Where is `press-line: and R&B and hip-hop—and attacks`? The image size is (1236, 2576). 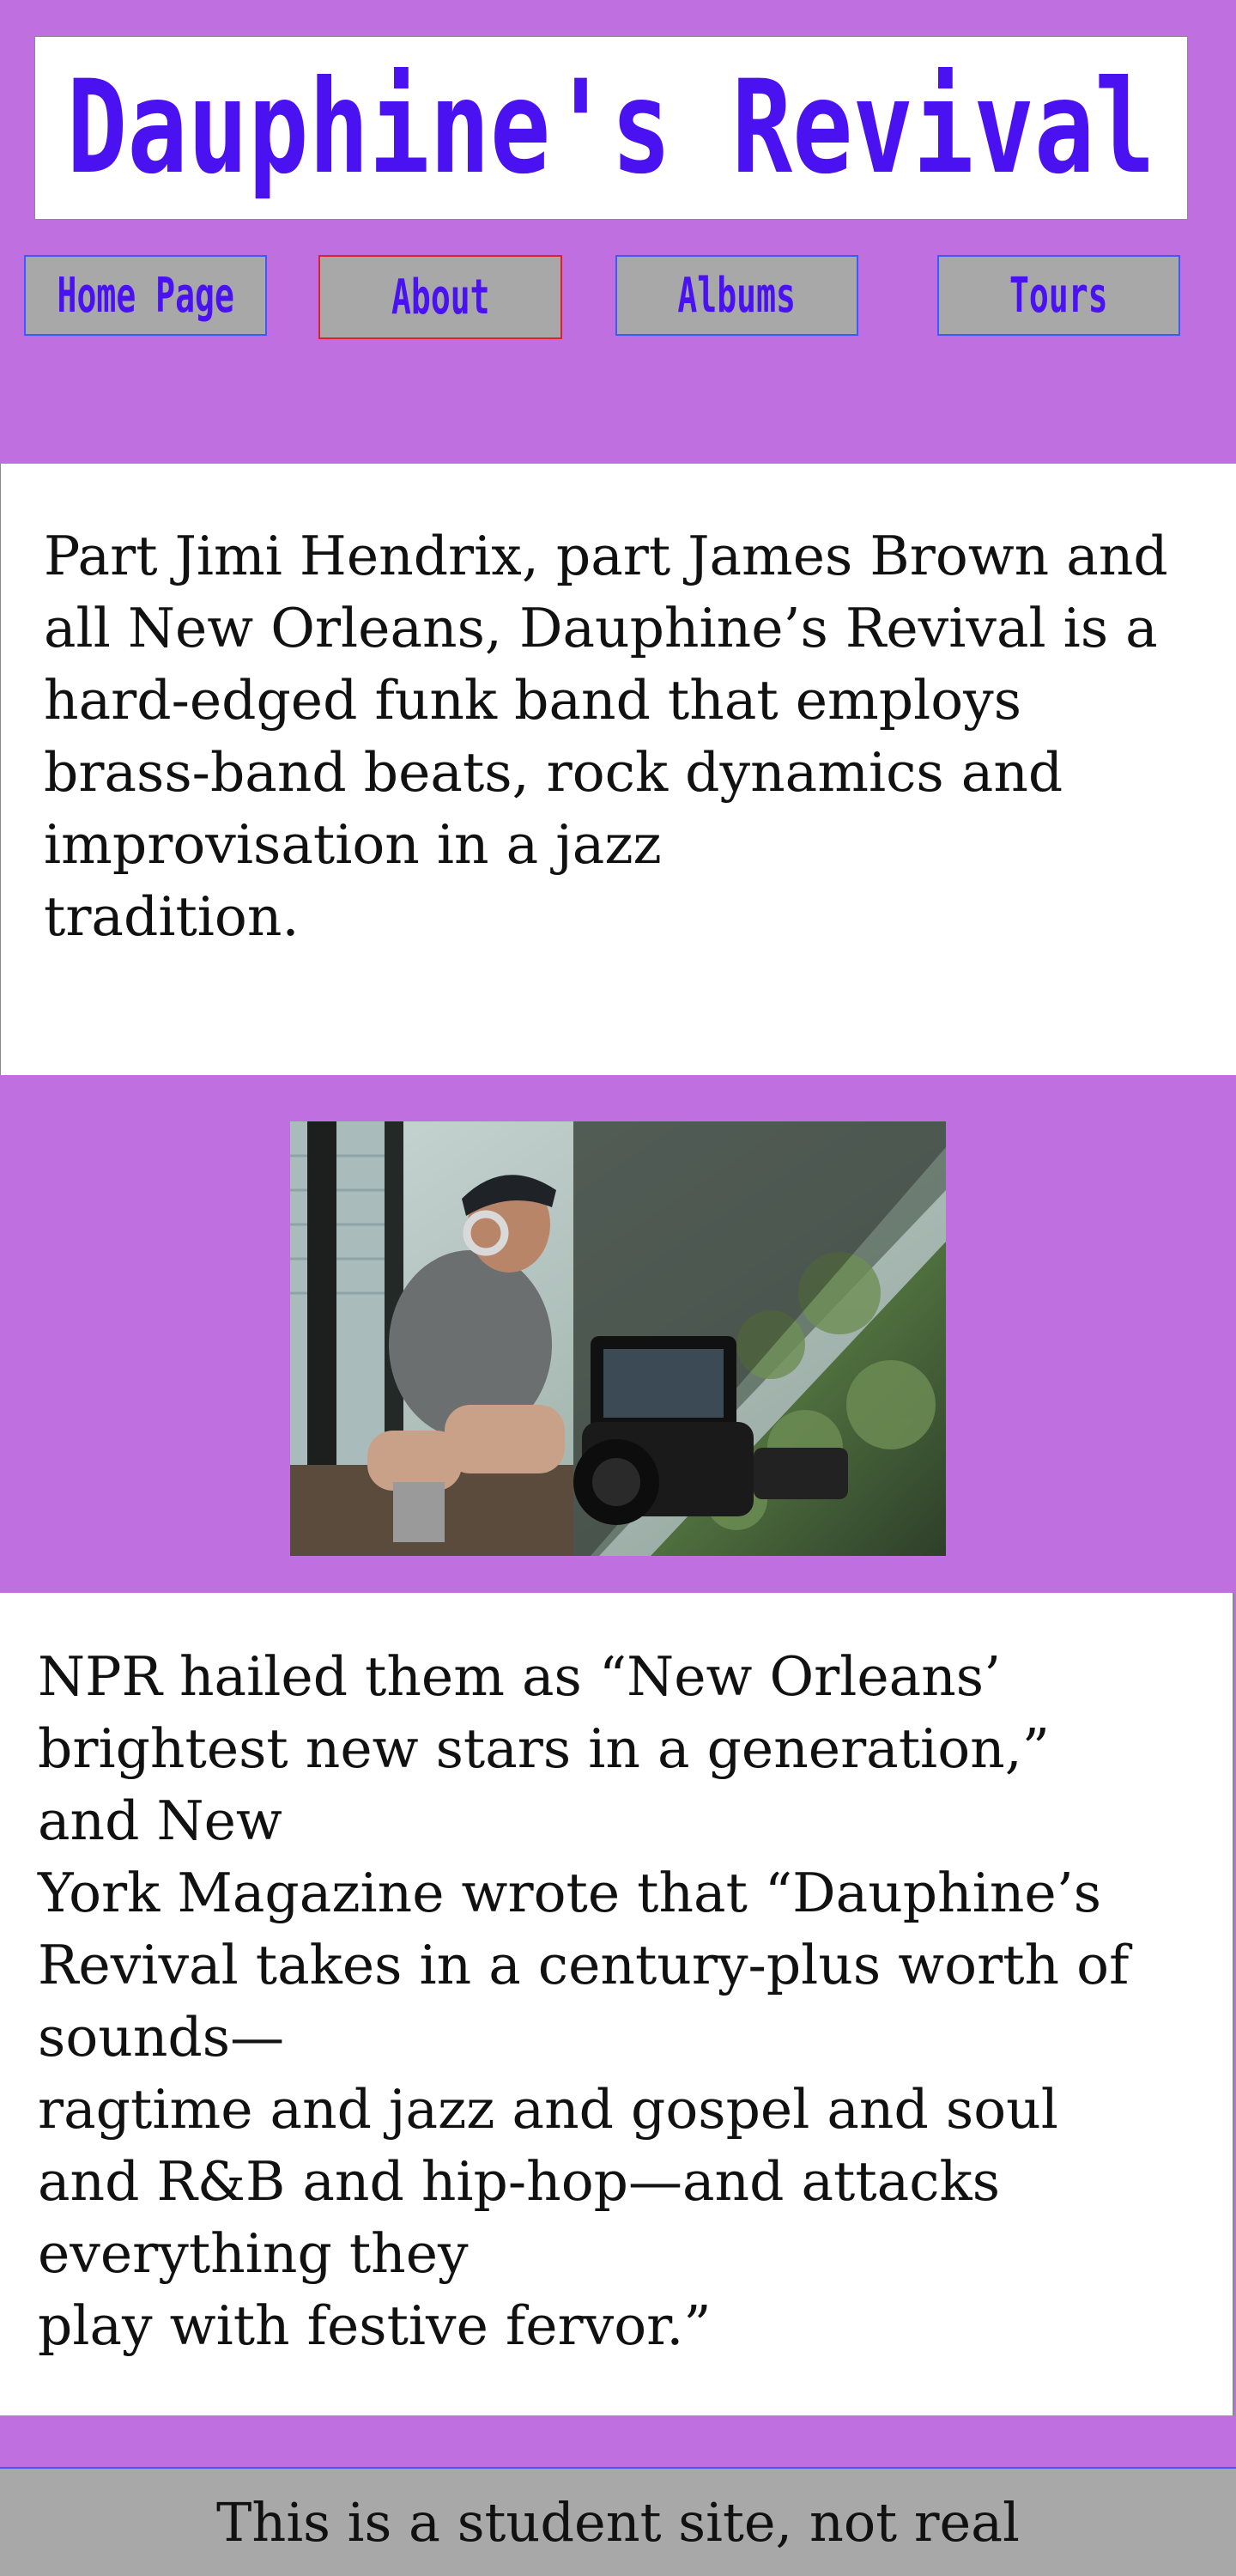
press-line: and R&B and hip-hop—and attacks is located at coordinates (519, 2181).